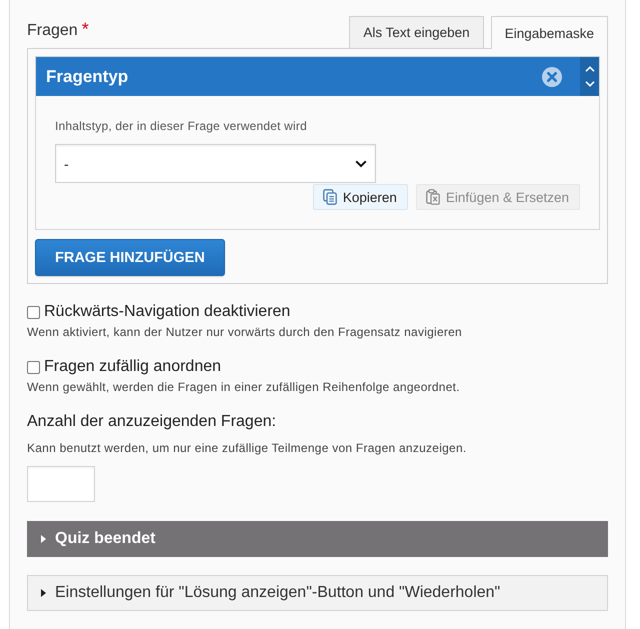 The image size is (640, 629). I want to click on number-field, so click(61, 484).